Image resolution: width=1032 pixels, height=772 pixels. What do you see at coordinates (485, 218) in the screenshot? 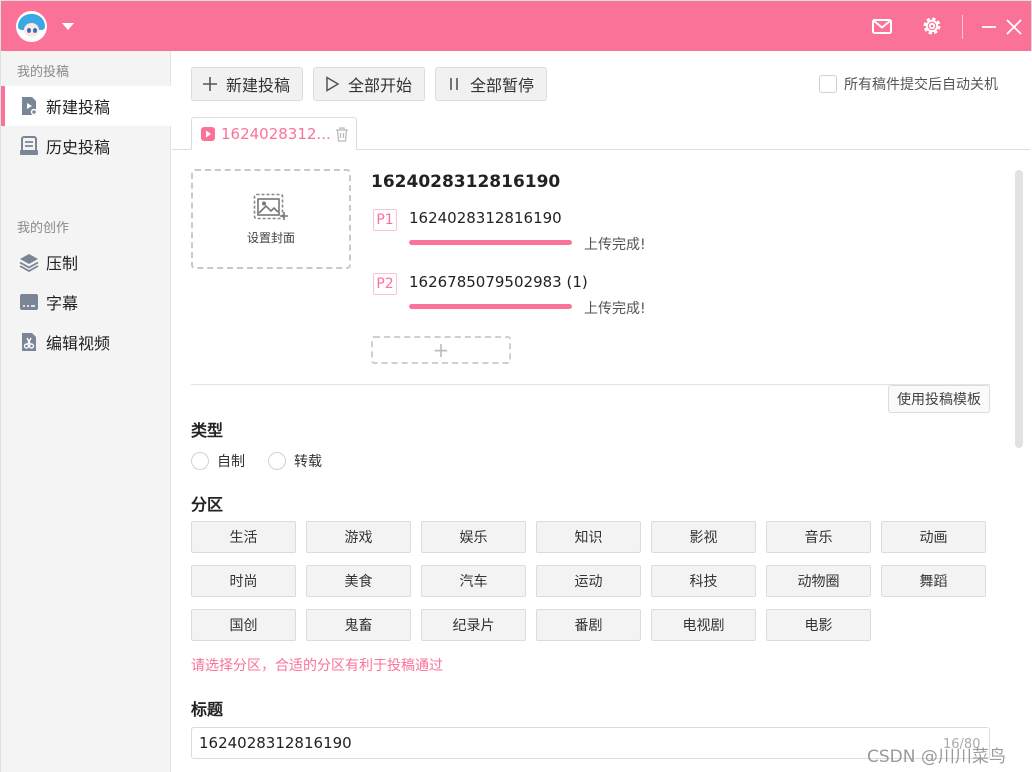
I see `part-name: 1624028312816190` at bounding box center [485, 218].